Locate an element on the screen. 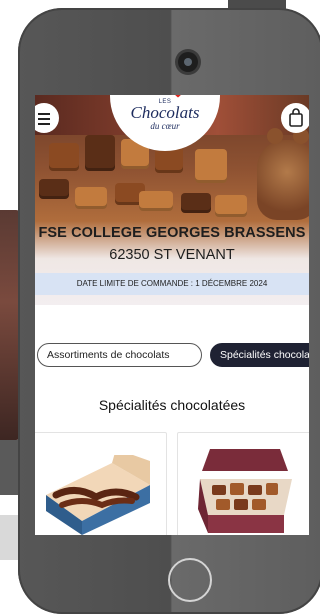  chocolate-bear-image is located at coordinates (283, 174).